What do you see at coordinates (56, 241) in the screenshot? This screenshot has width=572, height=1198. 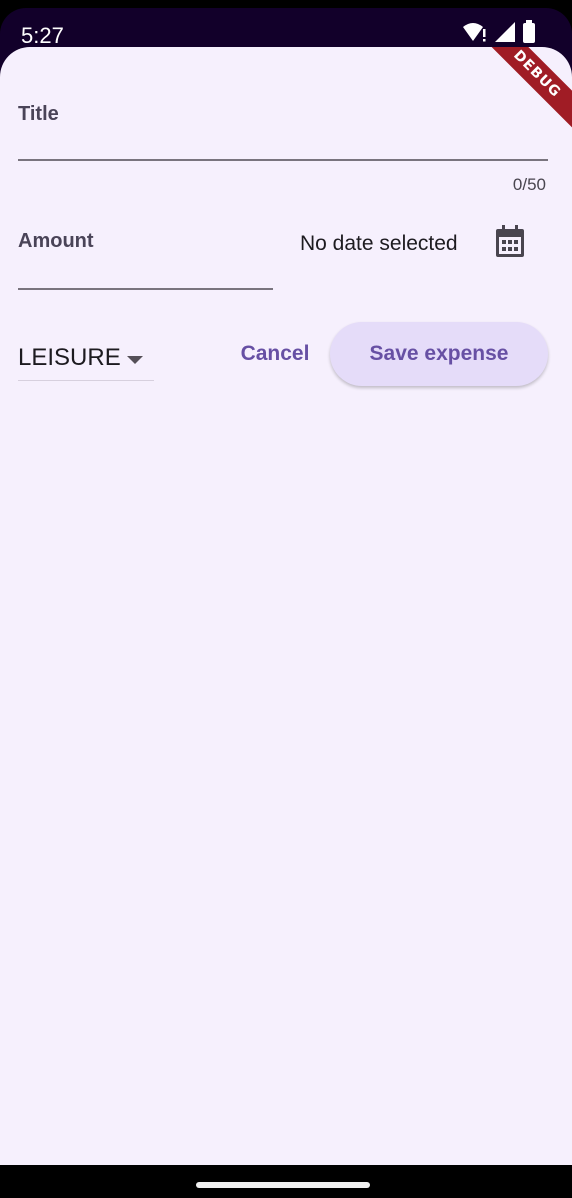 I see `amount-field-label: Amount` at bounding box center [56, 241].